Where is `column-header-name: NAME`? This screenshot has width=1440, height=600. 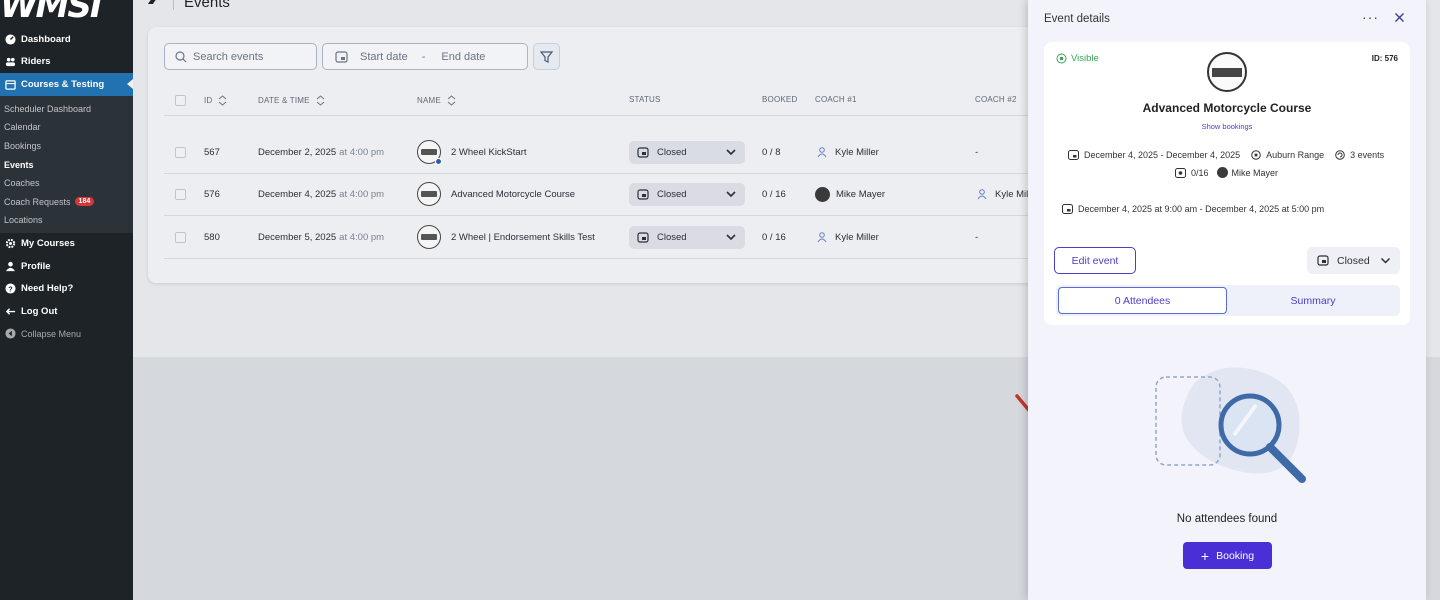
column-header-name: NAME is located at coordinates (436, 100).